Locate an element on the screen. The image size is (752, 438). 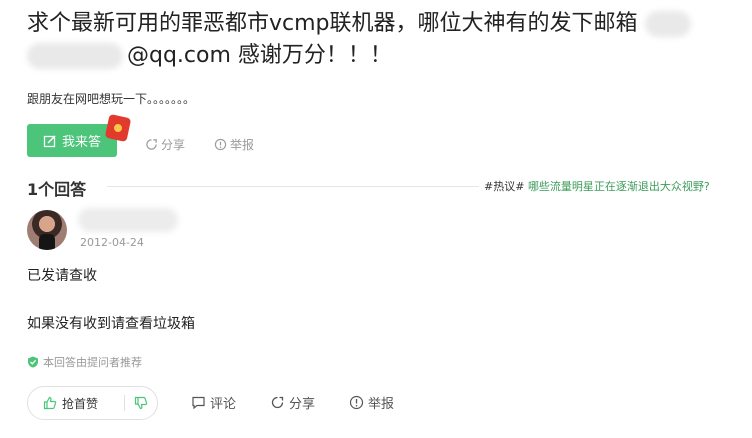
question-title-text: 求个最新可用的罪恶都市vcmp联机器，哪位大神有的发下邮箱 is located at coordinates (332, 23).